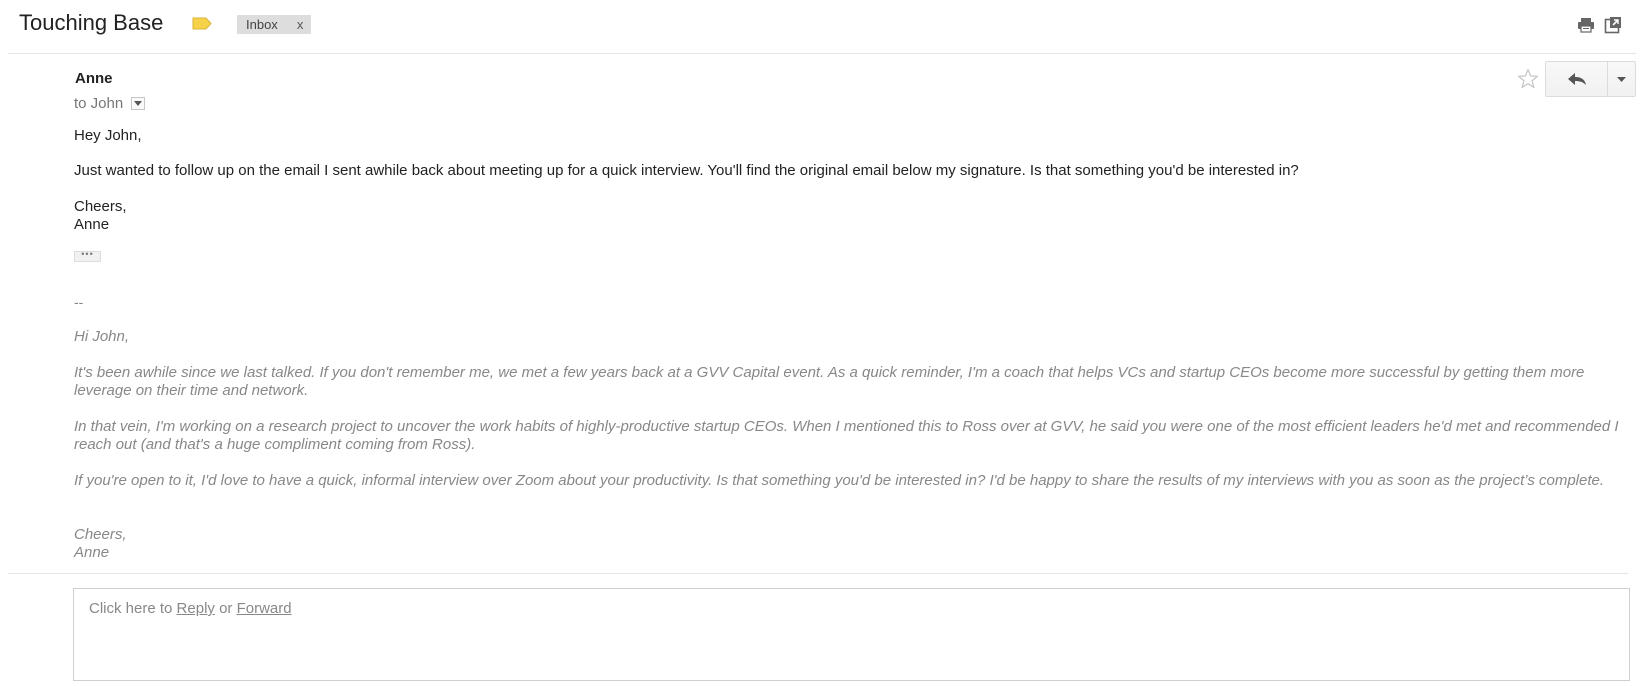 The height and width of the screenshot is (686, 1644). Describe the element at coordinates (94, 78) in the screenshot. I see `sender-name: Anne` at that location.